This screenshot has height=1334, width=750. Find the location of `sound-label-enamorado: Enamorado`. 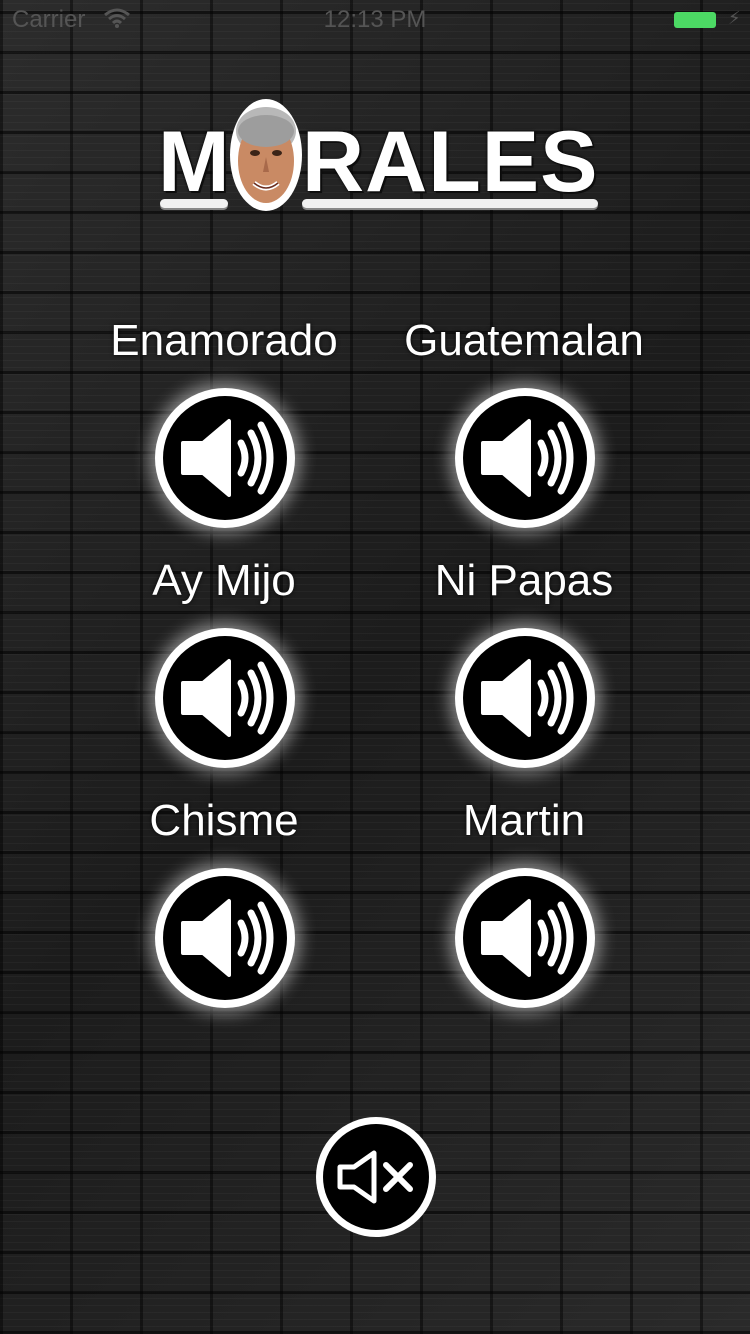

sound-label-enamorado: Enamorado is located at coordinates (224, 340).